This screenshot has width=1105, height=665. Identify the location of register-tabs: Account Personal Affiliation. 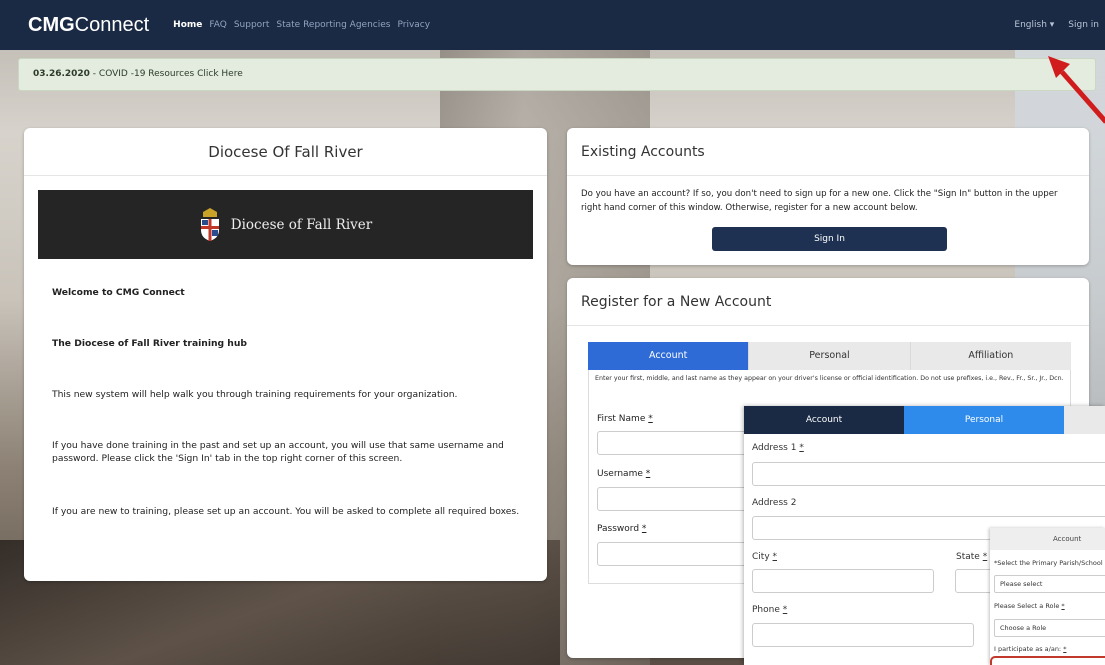
(829, 356).